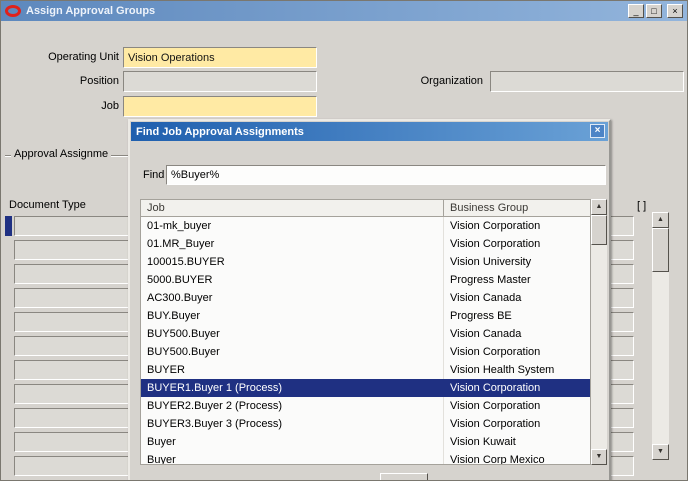 The image size is (688, 481). What do you see at coordinates (13, 11) in the screenshot?
I see `oracle-logo-icon` at bounding box center [13, 11].